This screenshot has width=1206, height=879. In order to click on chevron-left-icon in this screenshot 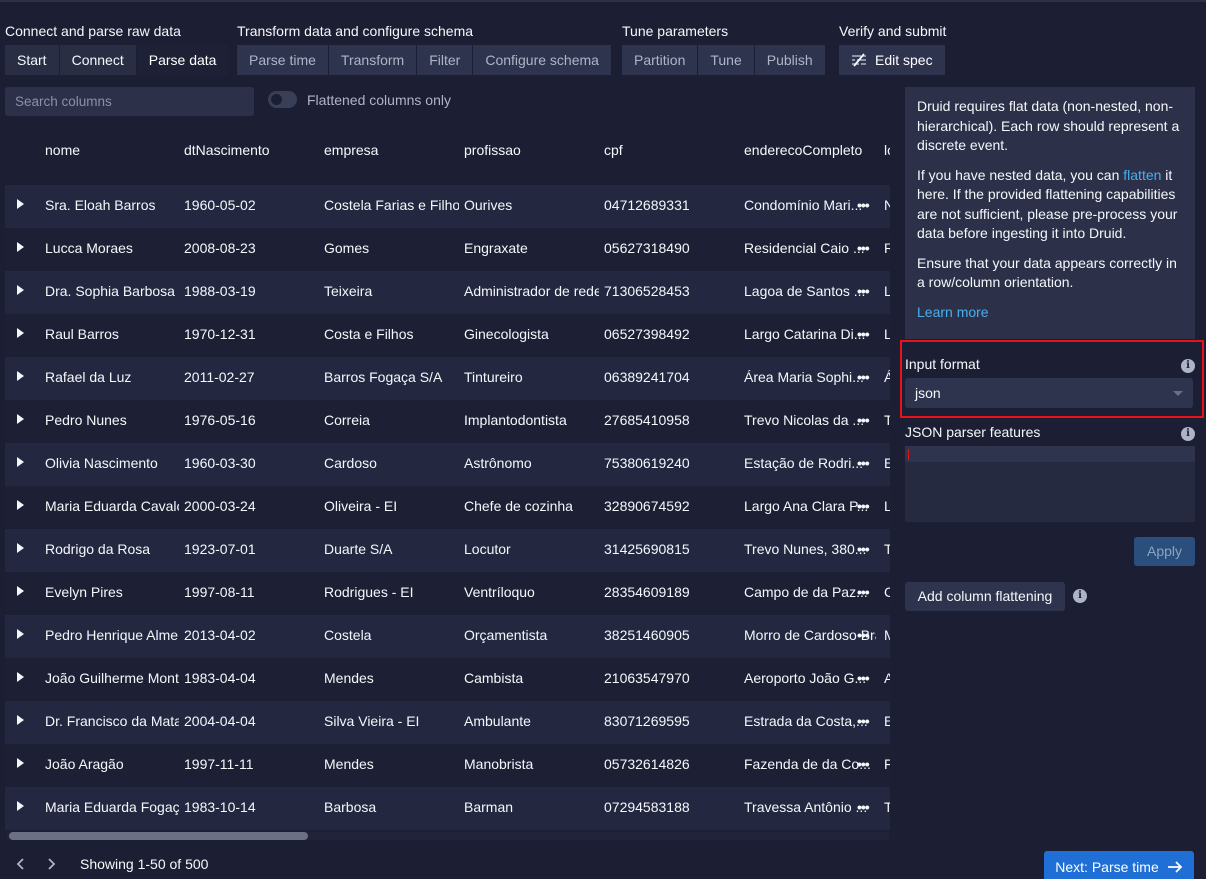, I will do `click(21, 864)`.